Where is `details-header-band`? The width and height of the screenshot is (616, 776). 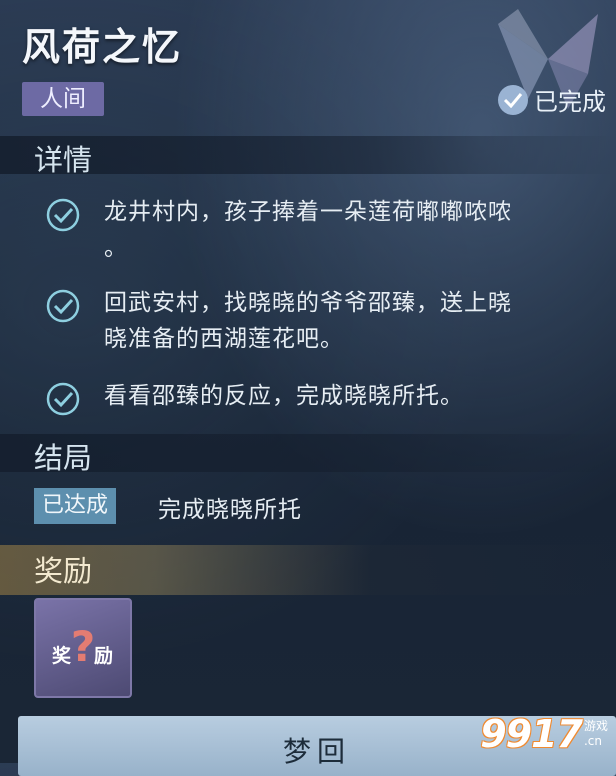
details-header-band is located at coordinates (308, 155).